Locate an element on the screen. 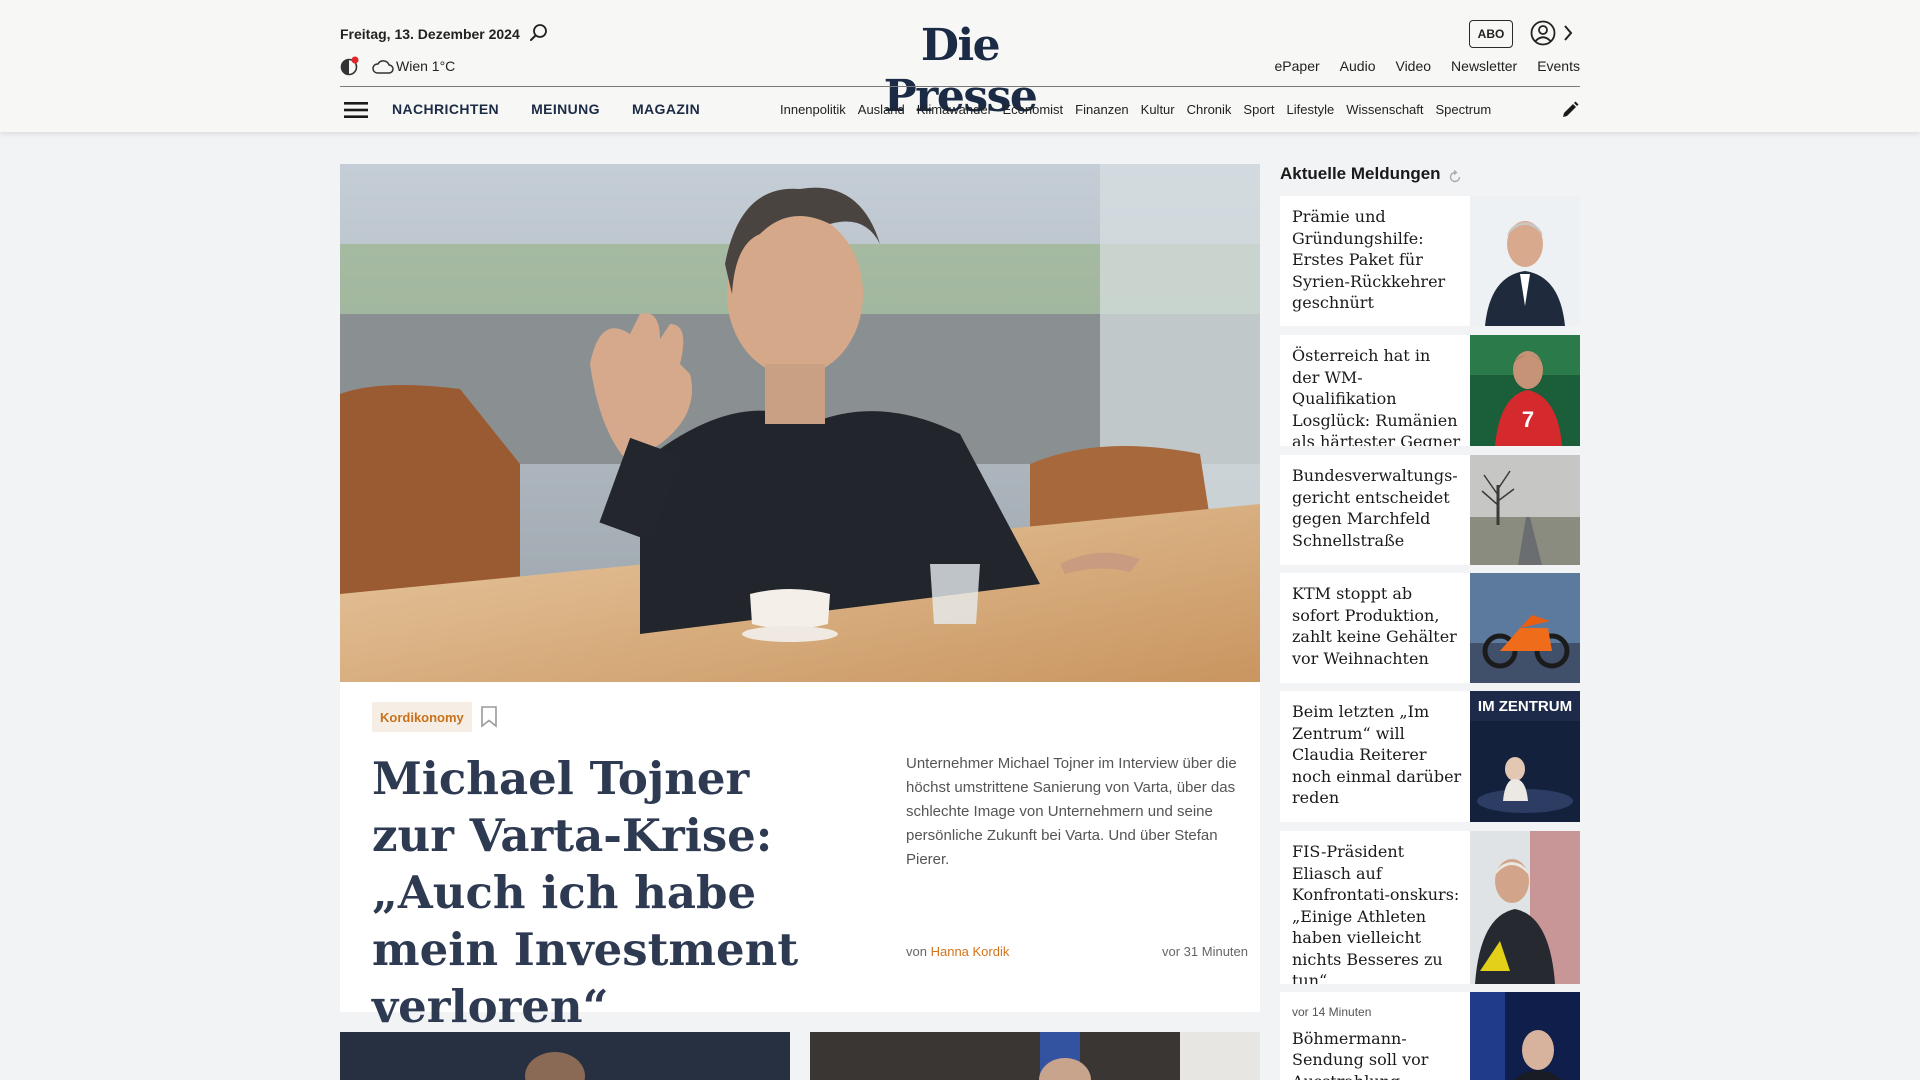 This screenshot has width=1920, height=1080. section-lifestyle: Lifestyle is located at coordinates (1311, 109).